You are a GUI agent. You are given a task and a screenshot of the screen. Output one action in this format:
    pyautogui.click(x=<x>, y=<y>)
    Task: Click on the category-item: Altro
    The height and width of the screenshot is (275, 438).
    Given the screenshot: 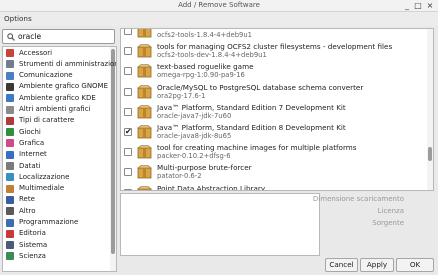 What is the action you would take?
    pyautogui.click(x=55, y=210)
    